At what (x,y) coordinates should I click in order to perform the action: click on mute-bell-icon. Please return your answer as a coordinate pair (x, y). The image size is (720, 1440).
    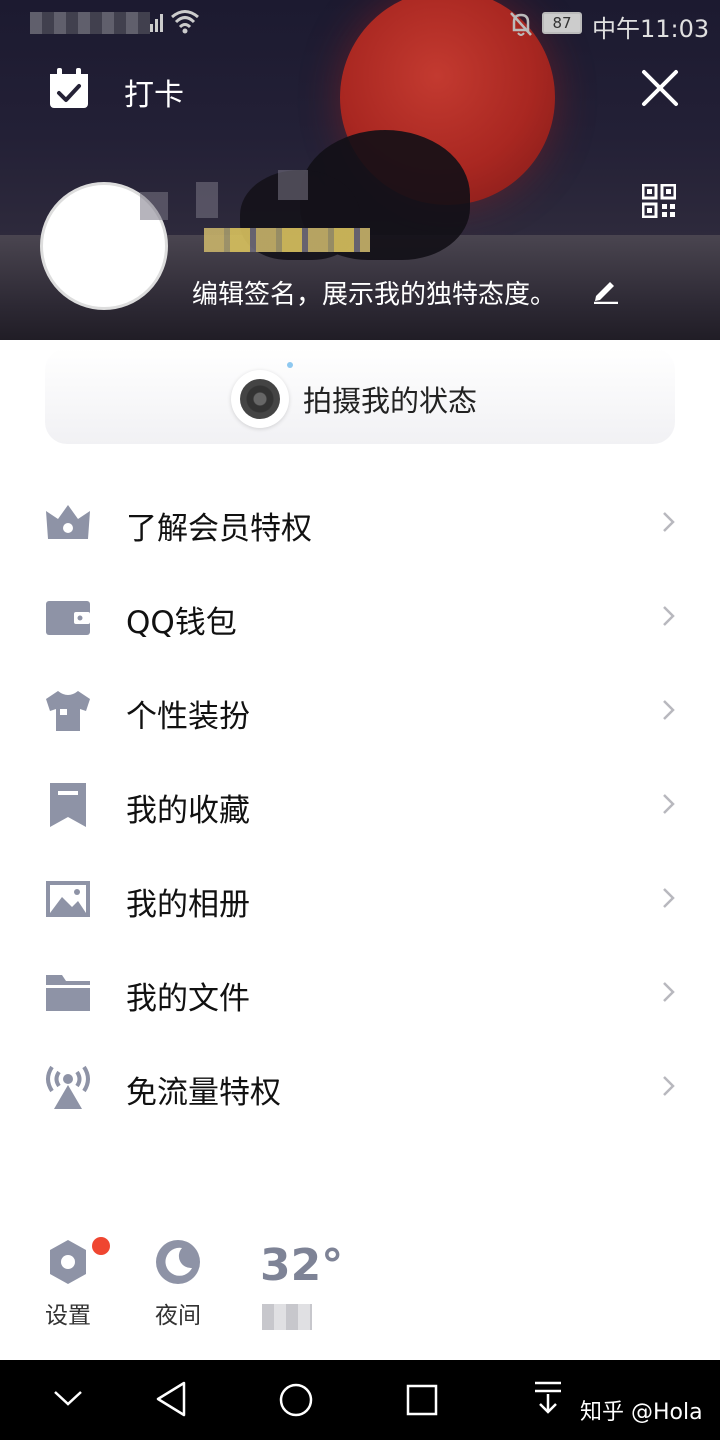
    Looking at the image, I should click on (521, 24).